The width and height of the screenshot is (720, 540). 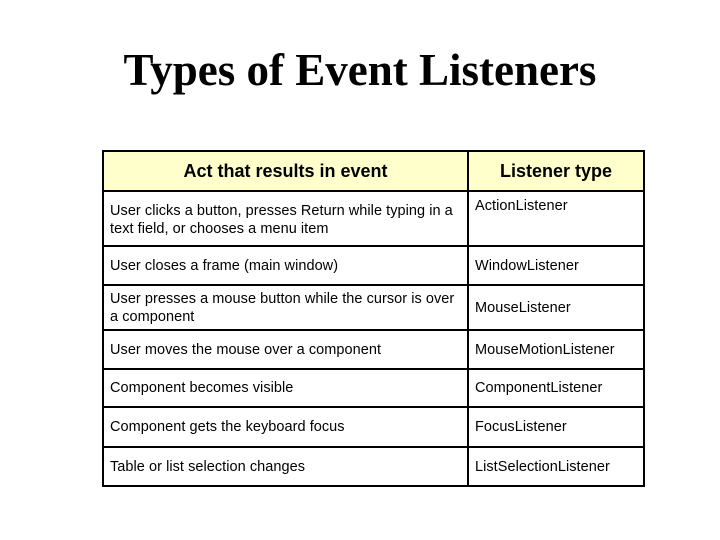 What do you see at coordinates (285, 265) in the screenshot?
I see `act-cell: User closes a frame (main window)` at bounding box center [285, 265].